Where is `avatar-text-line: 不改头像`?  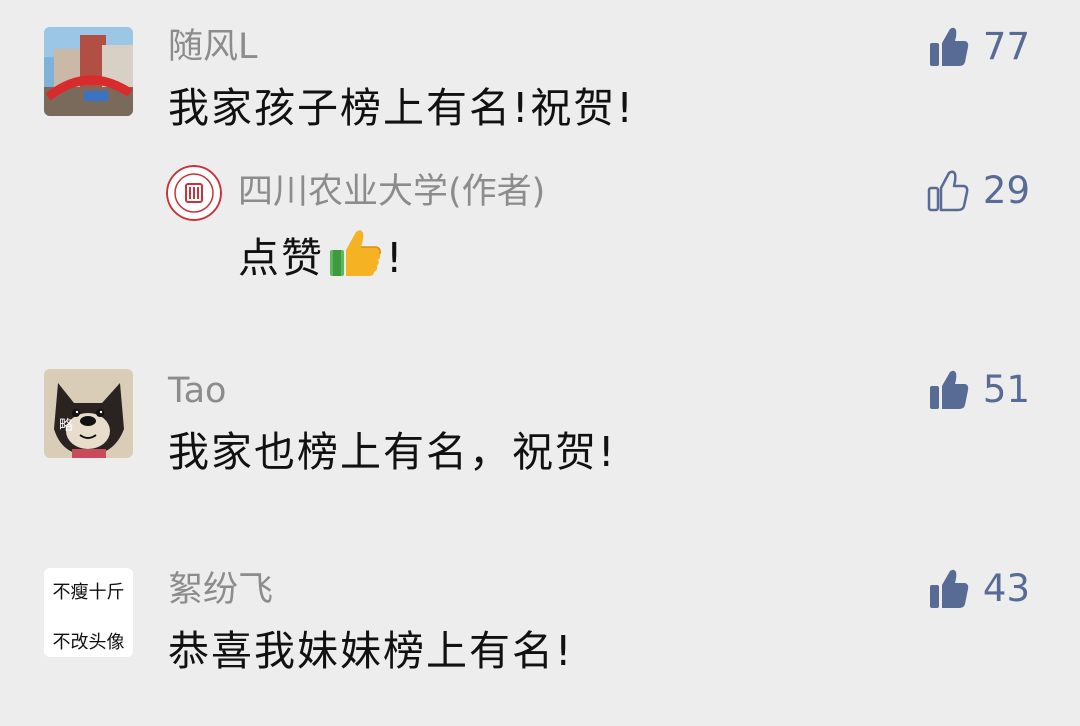 avatar-text-line: 不改头像 is located at coordinates (88, 642).